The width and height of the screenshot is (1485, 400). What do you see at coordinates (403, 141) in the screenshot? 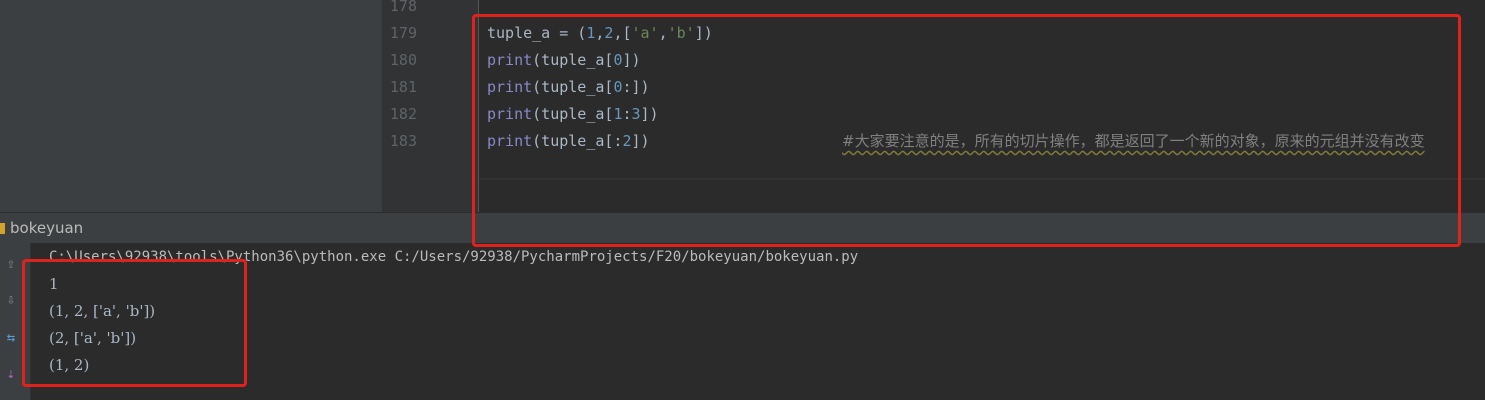
I see `line-number: 183` at bounding box center [403, 141].